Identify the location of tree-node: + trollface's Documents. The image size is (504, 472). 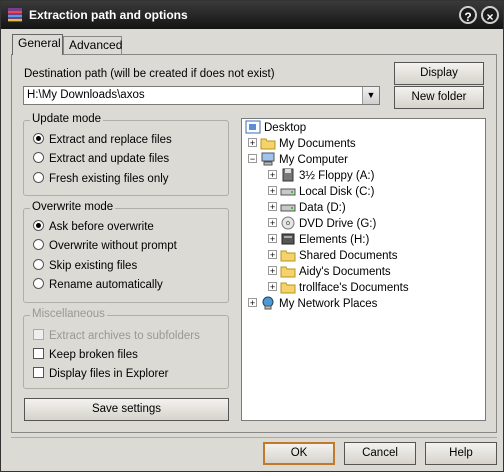
(338, 288).